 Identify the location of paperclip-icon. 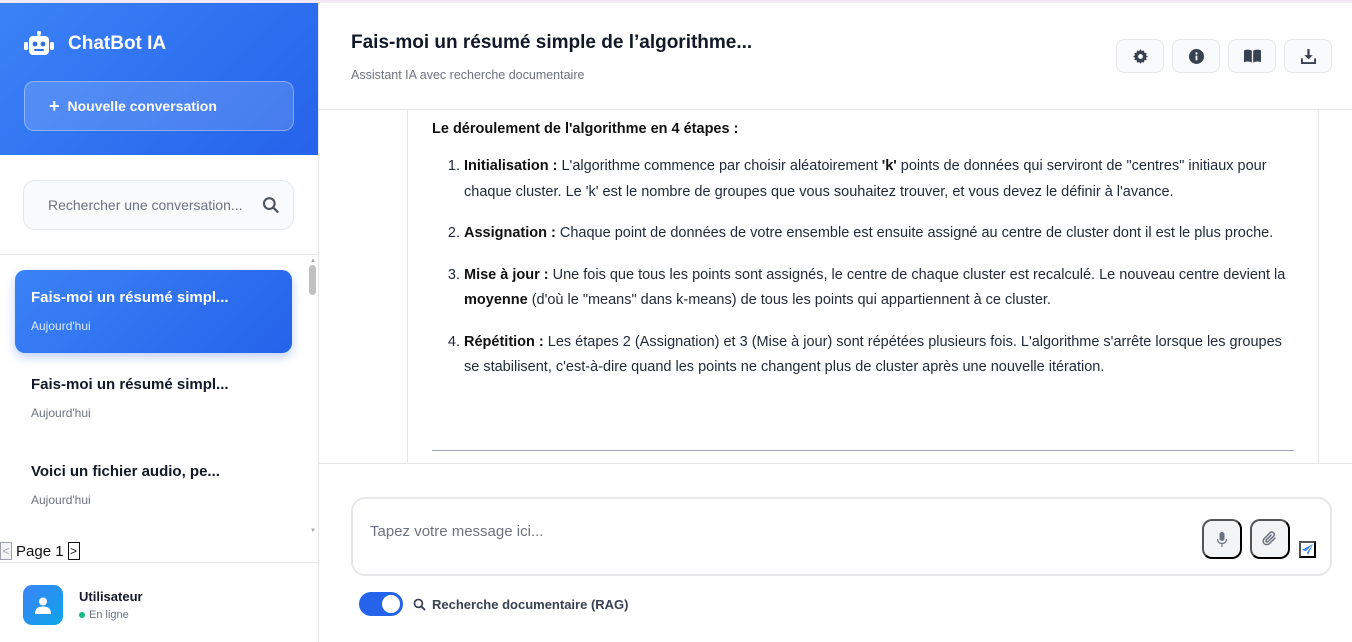
(1269, 538).